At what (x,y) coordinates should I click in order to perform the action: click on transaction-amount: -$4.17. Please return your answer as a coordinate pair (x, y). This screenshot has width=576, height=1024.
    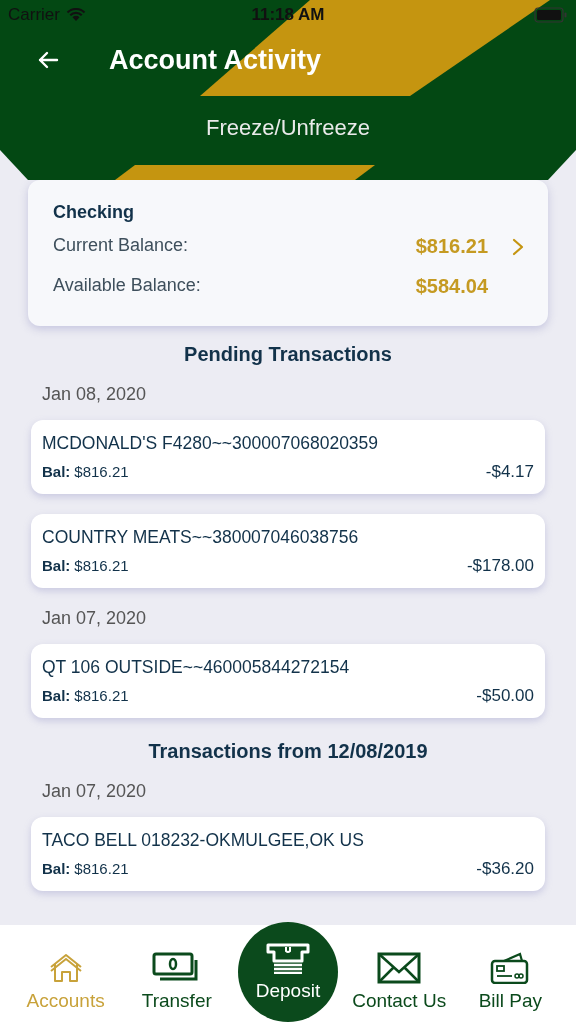
    Looking at the image, I should click on (509, 472).